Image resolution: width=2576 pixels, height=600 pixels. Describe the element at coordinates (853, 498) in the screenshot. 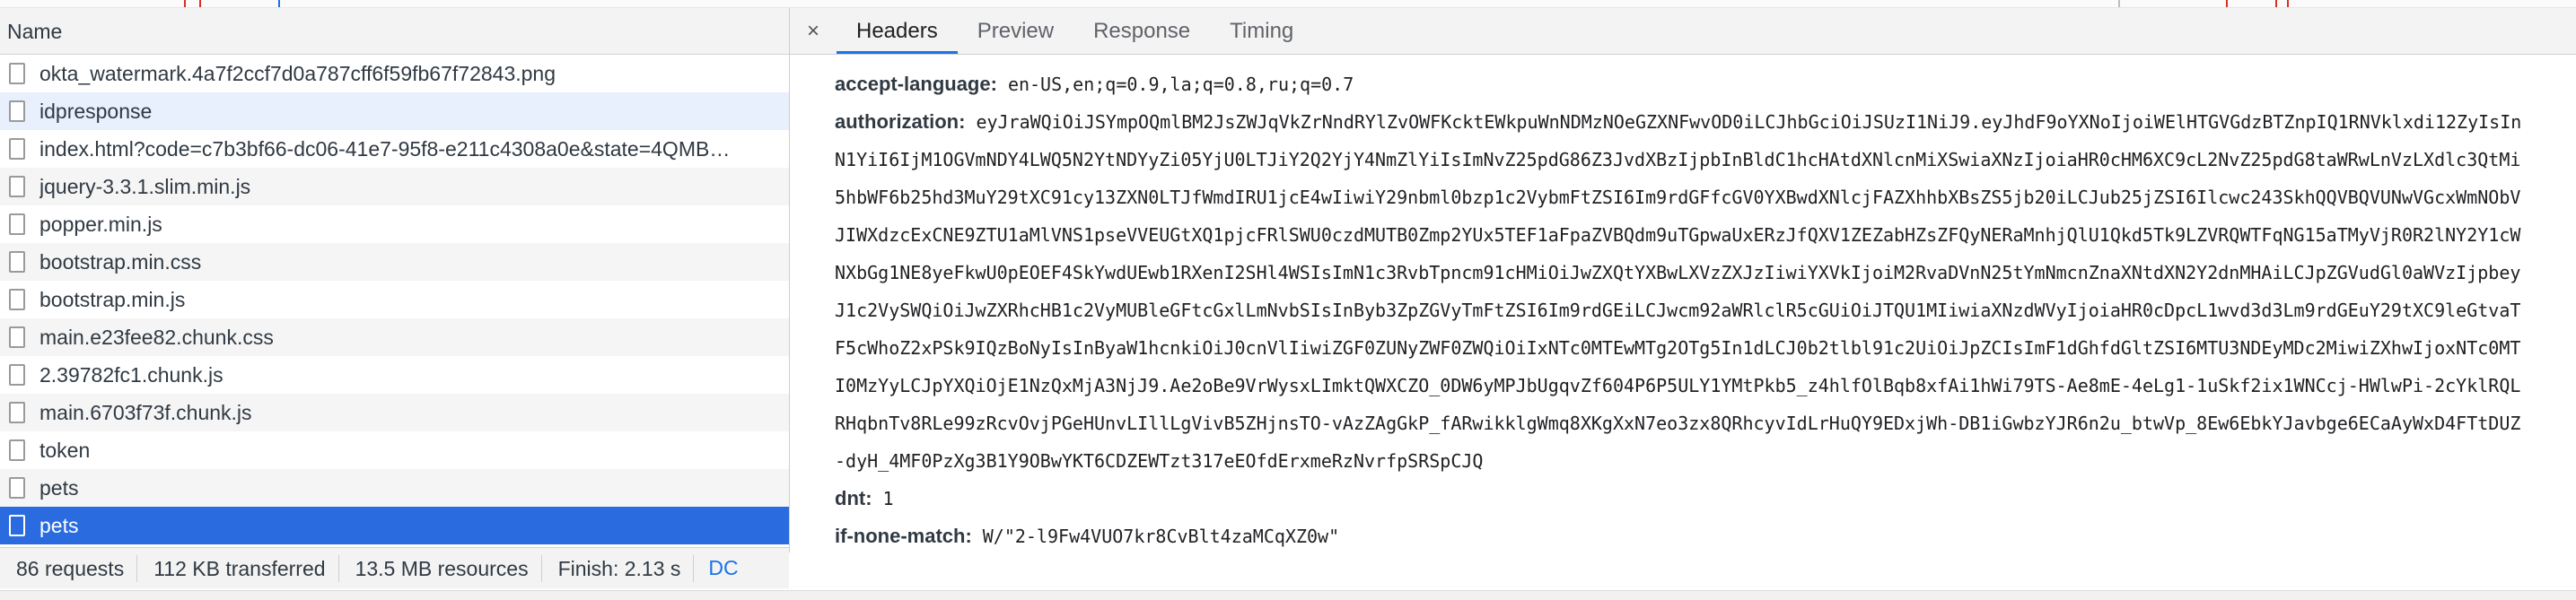

I see `header-key: dnt:` at that location.